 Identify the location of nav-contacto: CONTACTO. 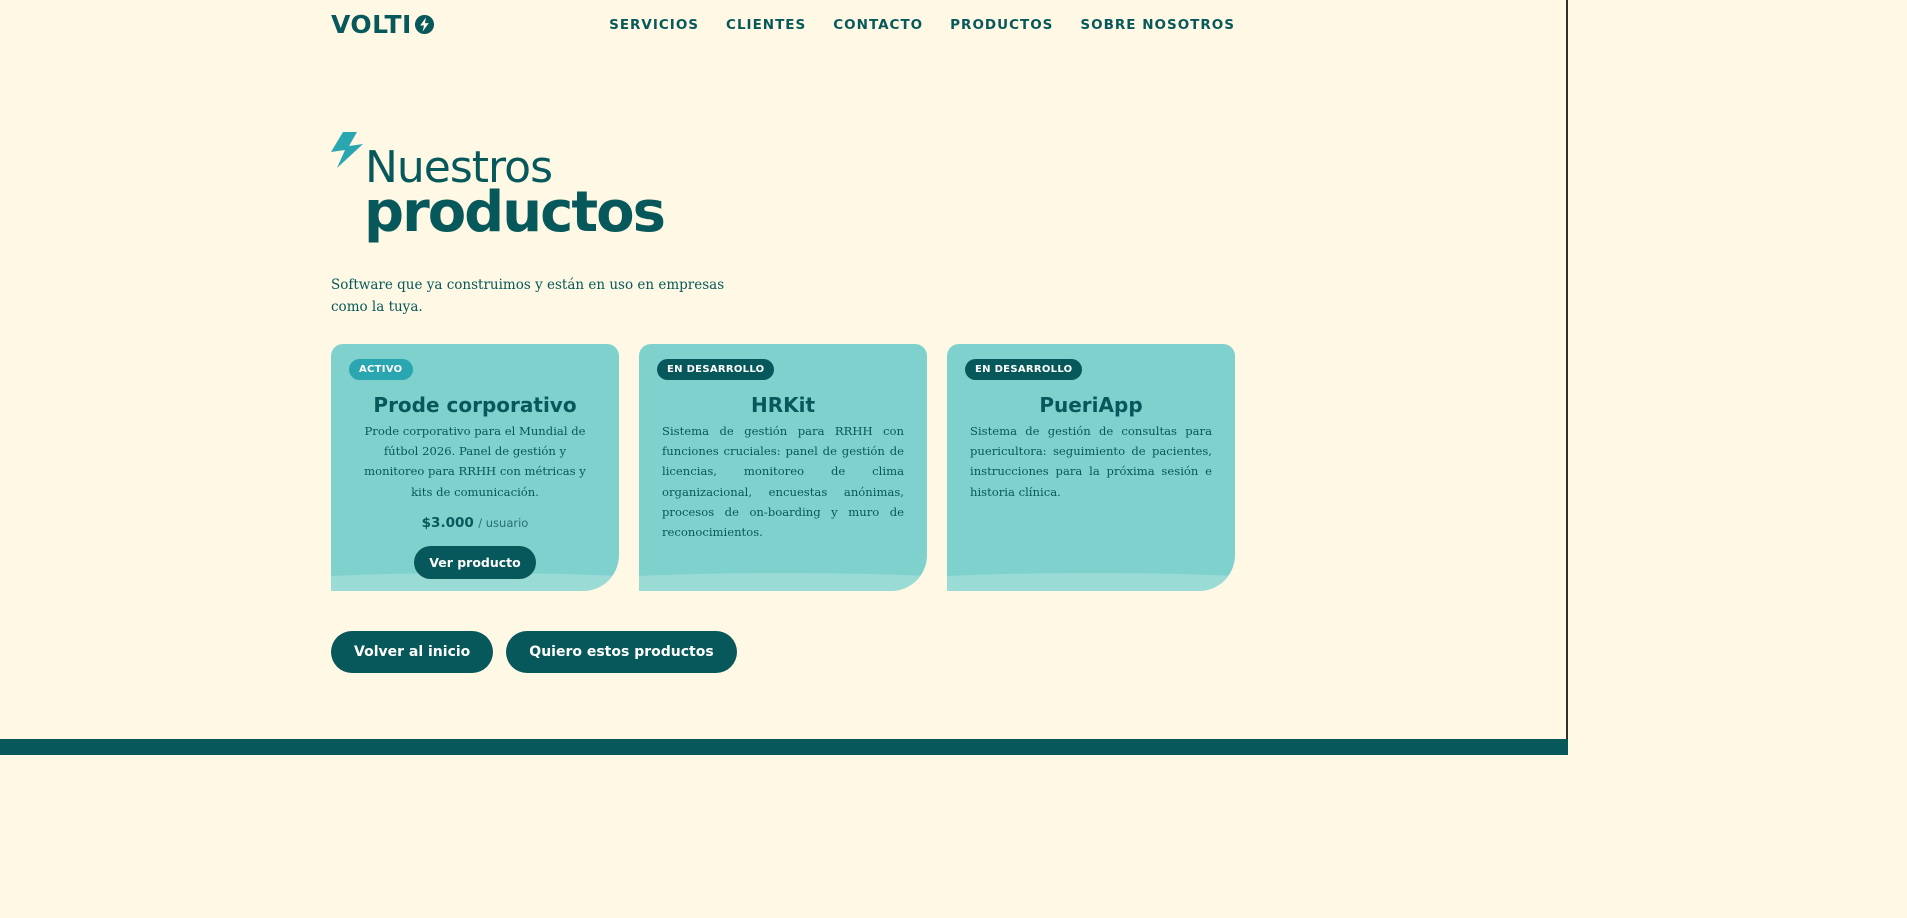
(878, 25).